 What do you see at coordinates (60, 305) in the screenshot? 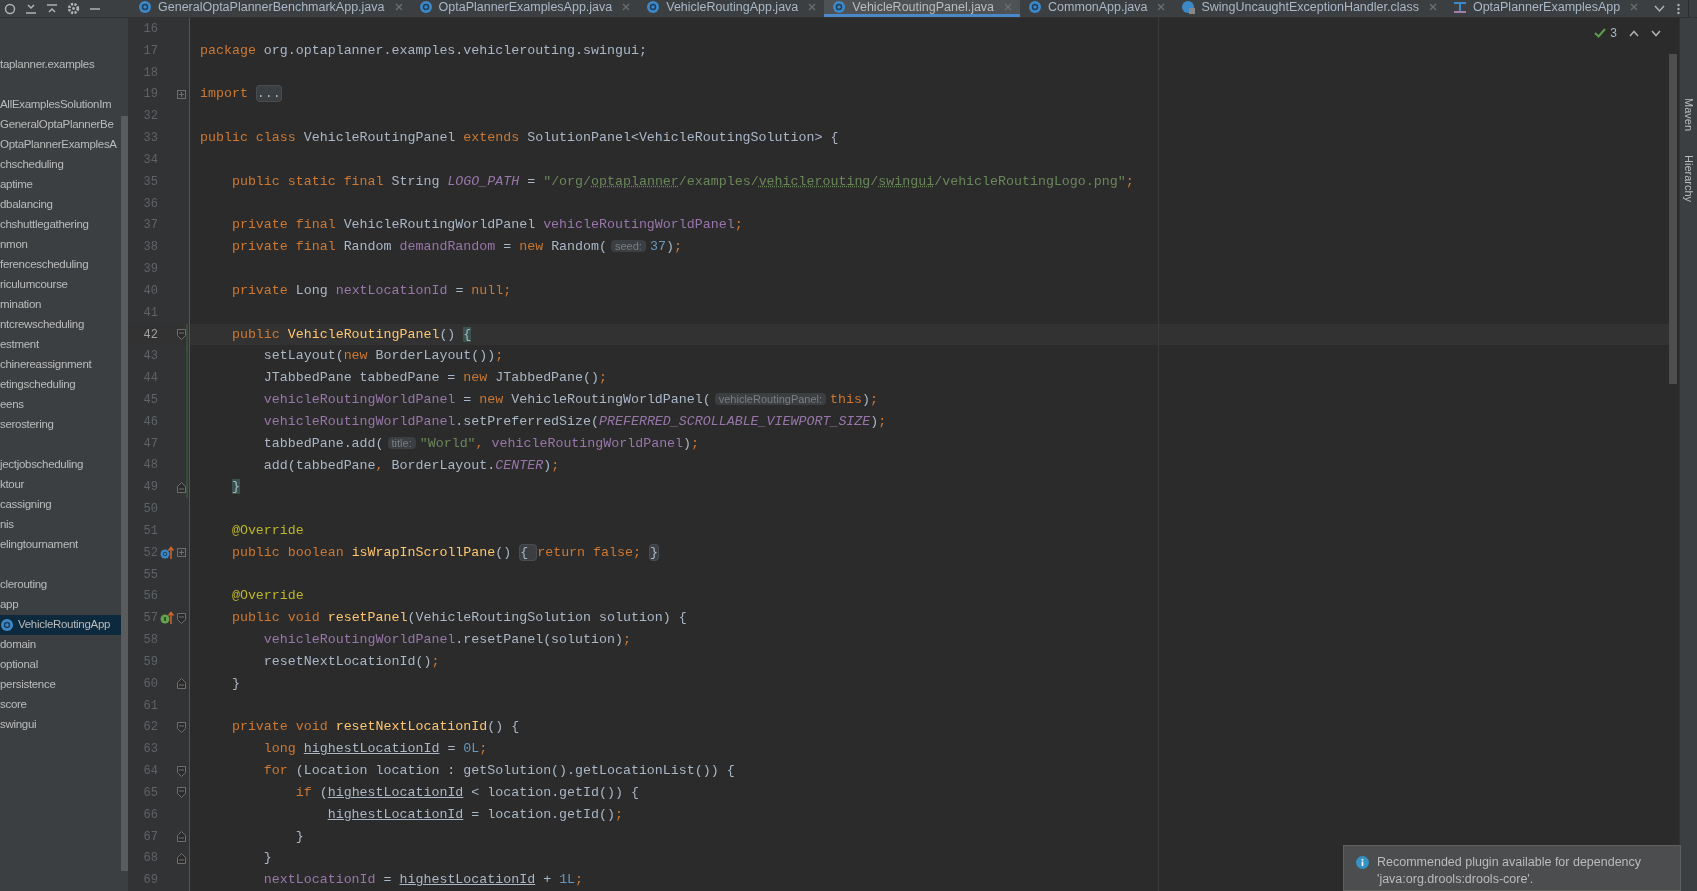
I see `project-tree-item: mination` at bounding box center [60, 305].